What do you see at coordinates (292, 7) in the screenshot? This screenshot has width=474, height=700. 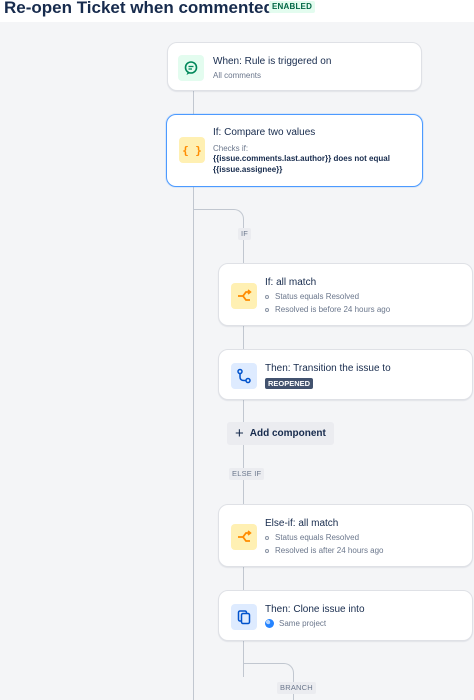 I see `rule-status-badge: ENABLED` at bounding box center [292, 7].